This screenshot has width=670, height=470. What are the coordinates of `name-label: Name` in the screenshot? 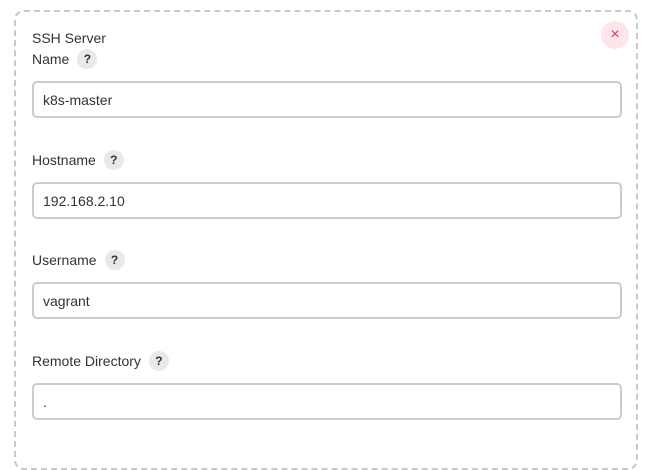 It's located at (51, 59).